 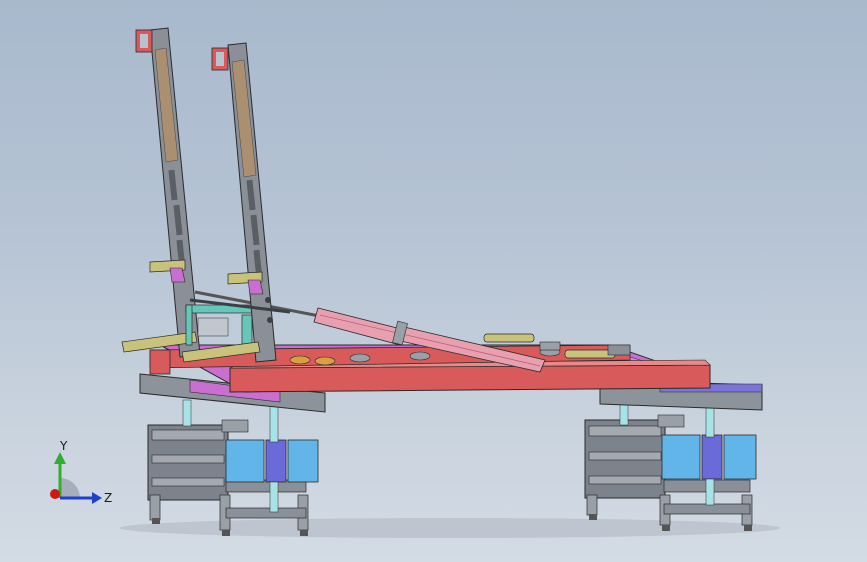 What do you see at coordinates (97, 498) in the screenshot?
I see `z-axis-arrowhead` at bounding box center [97, 498].